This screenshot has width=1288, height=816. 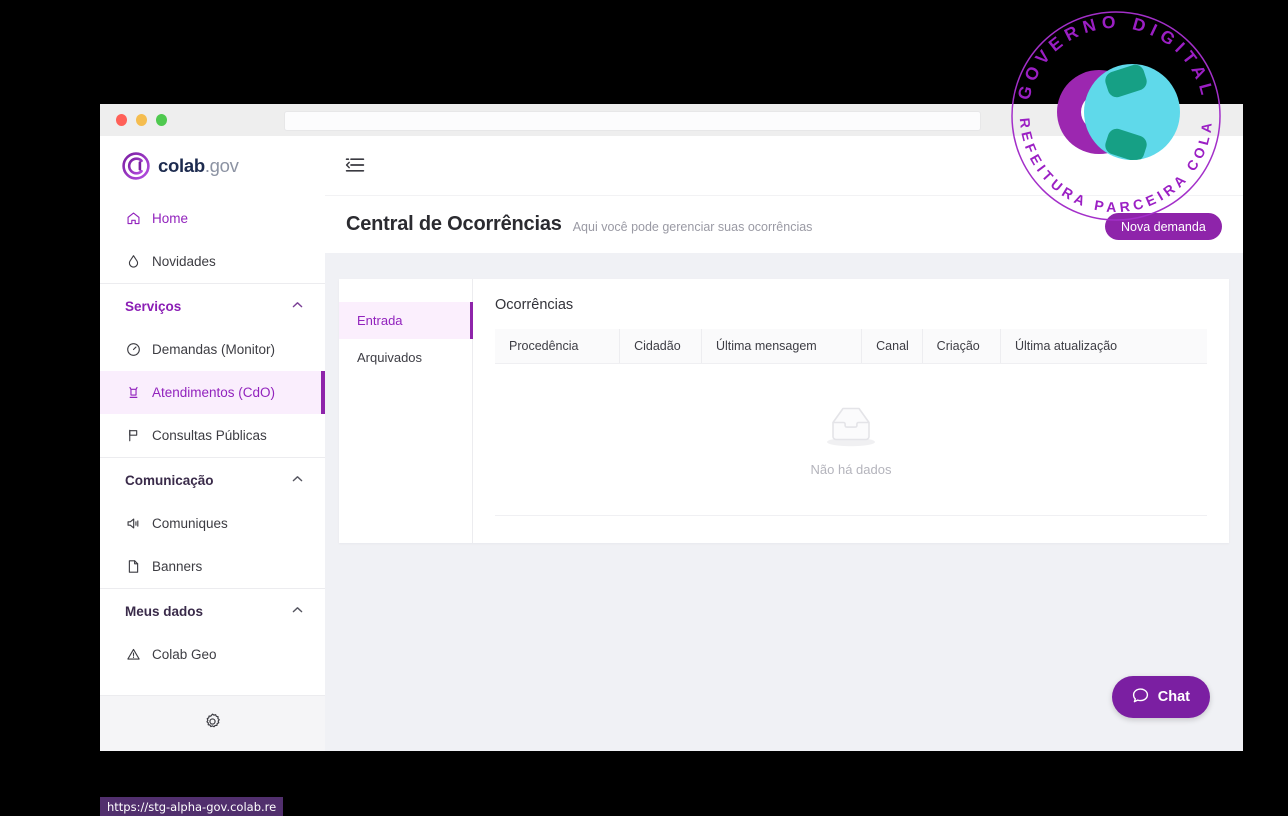 What do you see at coordinates (454, 224) in the screenshot?
I see `page-title: Central de Ocorrências` at bounding box center [454, 224].